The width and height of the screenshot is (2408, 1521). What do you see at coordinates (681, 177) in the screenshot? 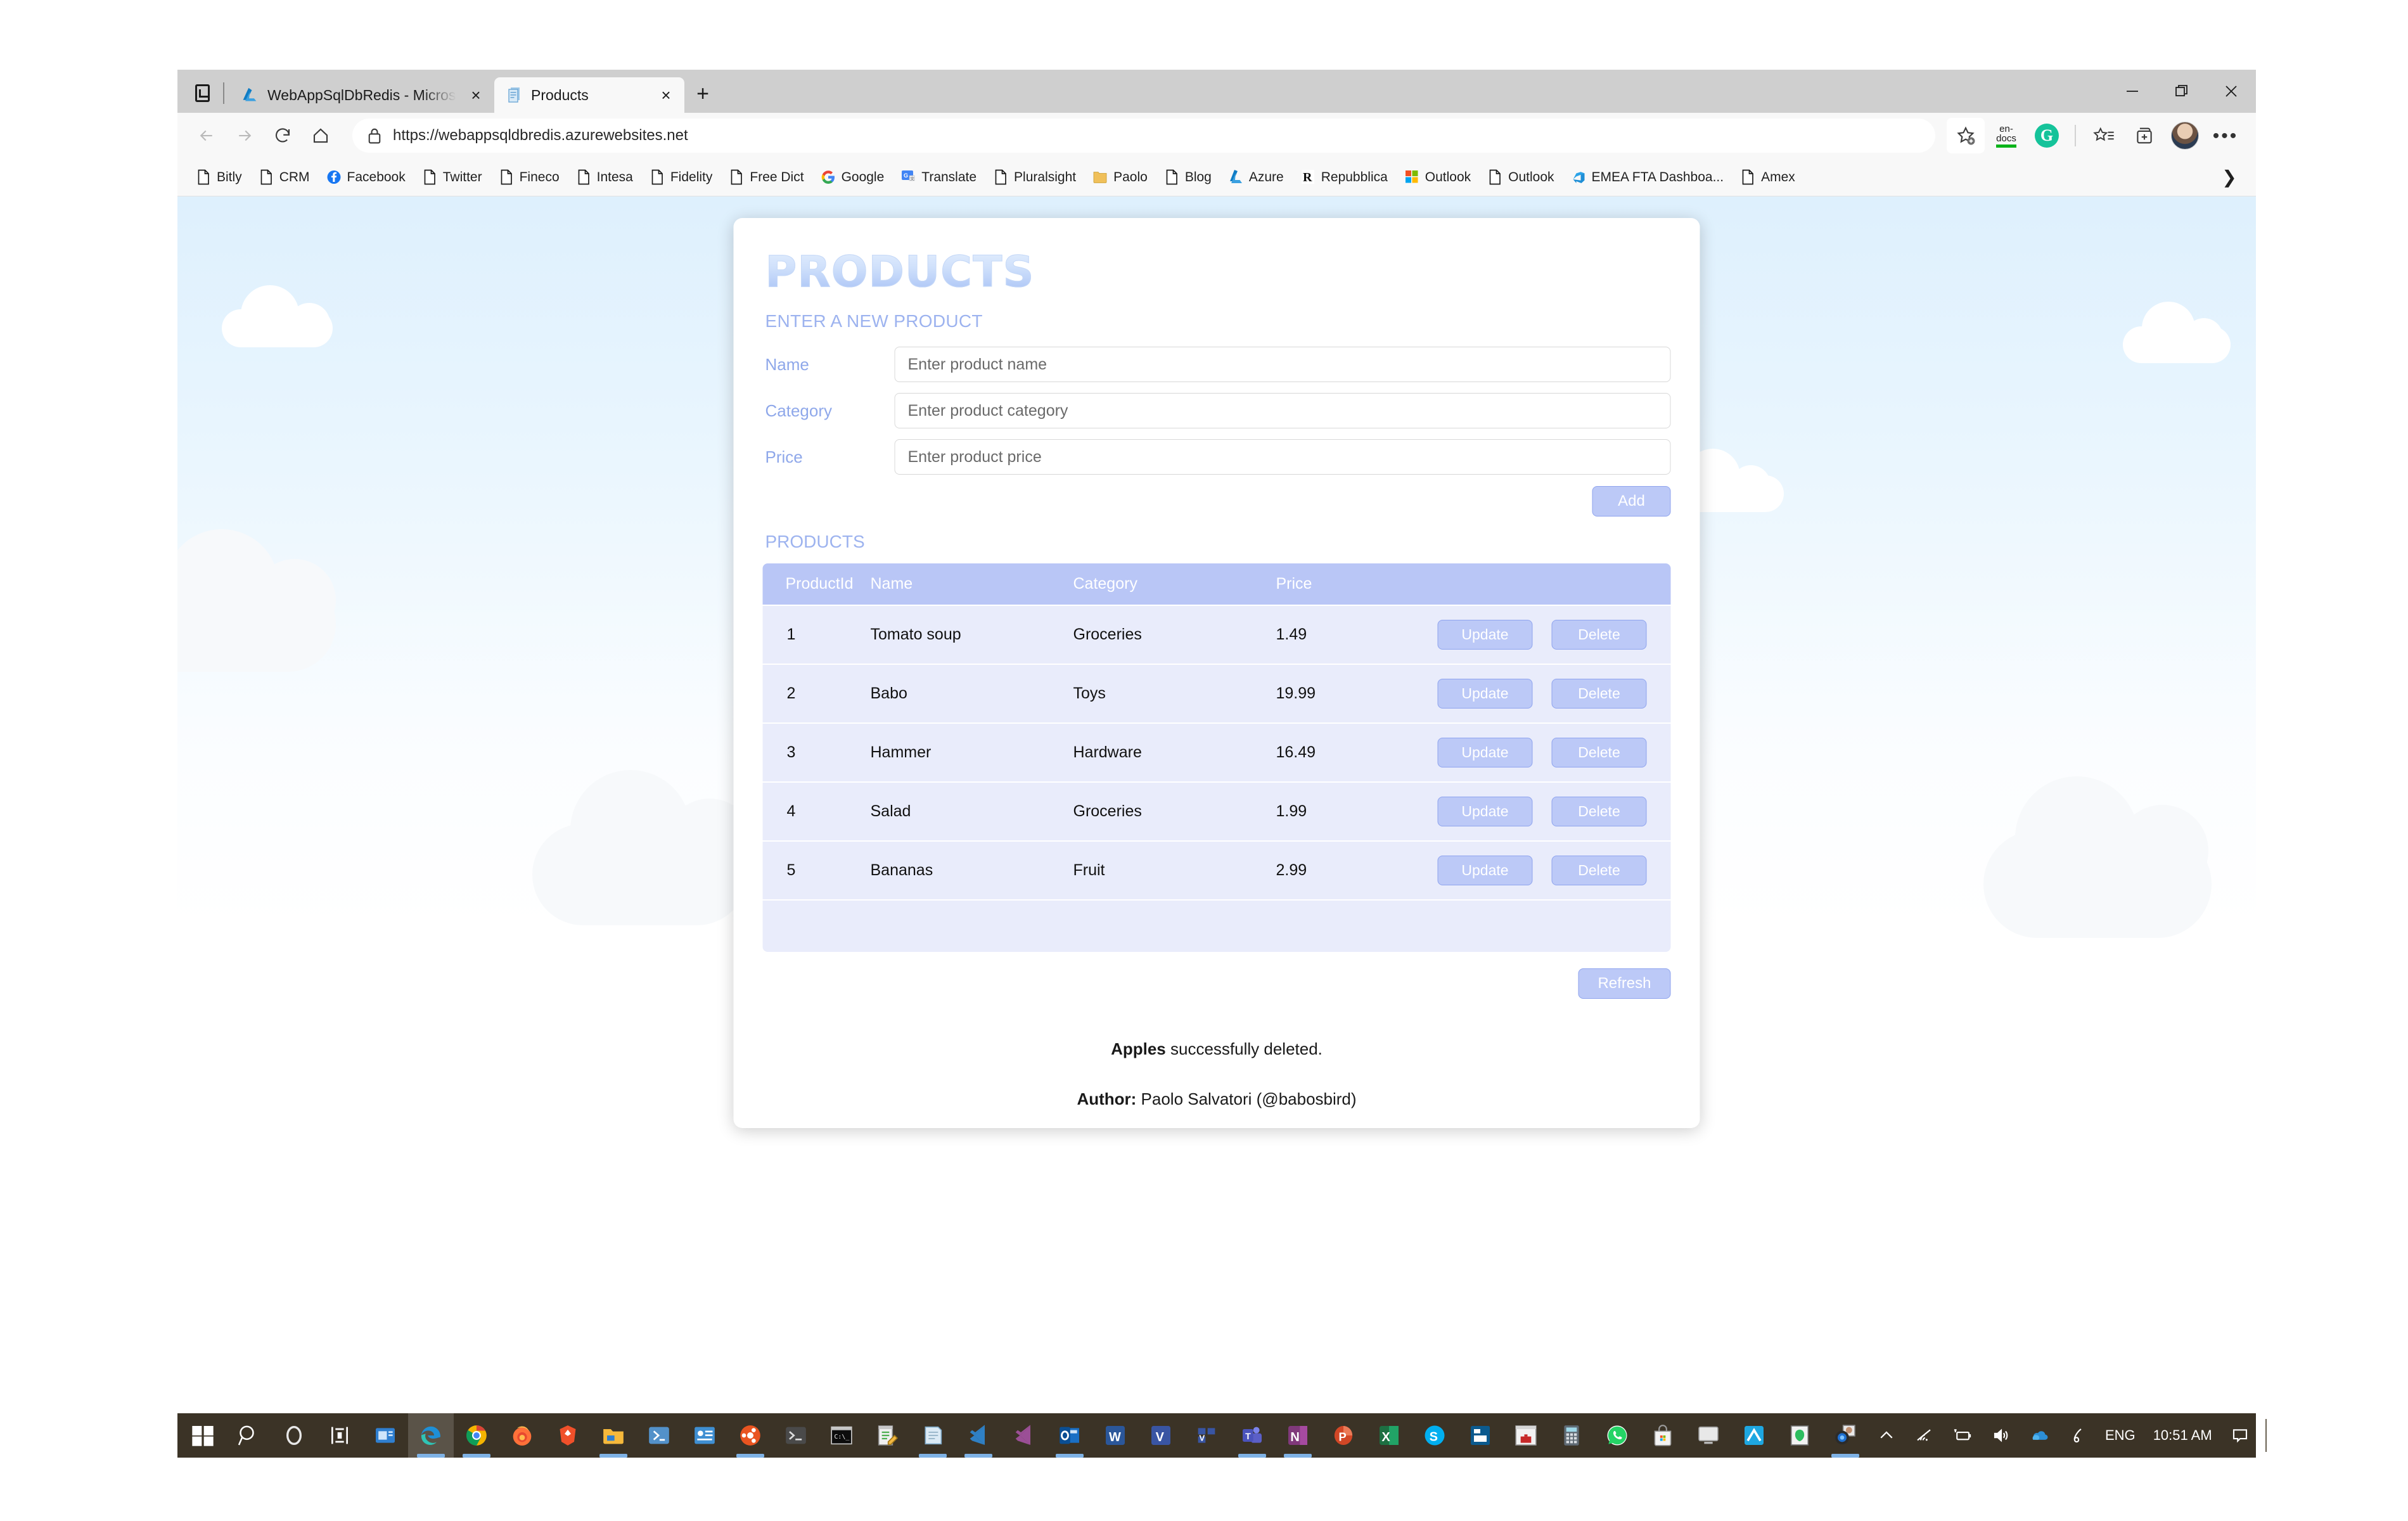
I see `bookmark-item: Fidelity` at bounding box center [681, 177].